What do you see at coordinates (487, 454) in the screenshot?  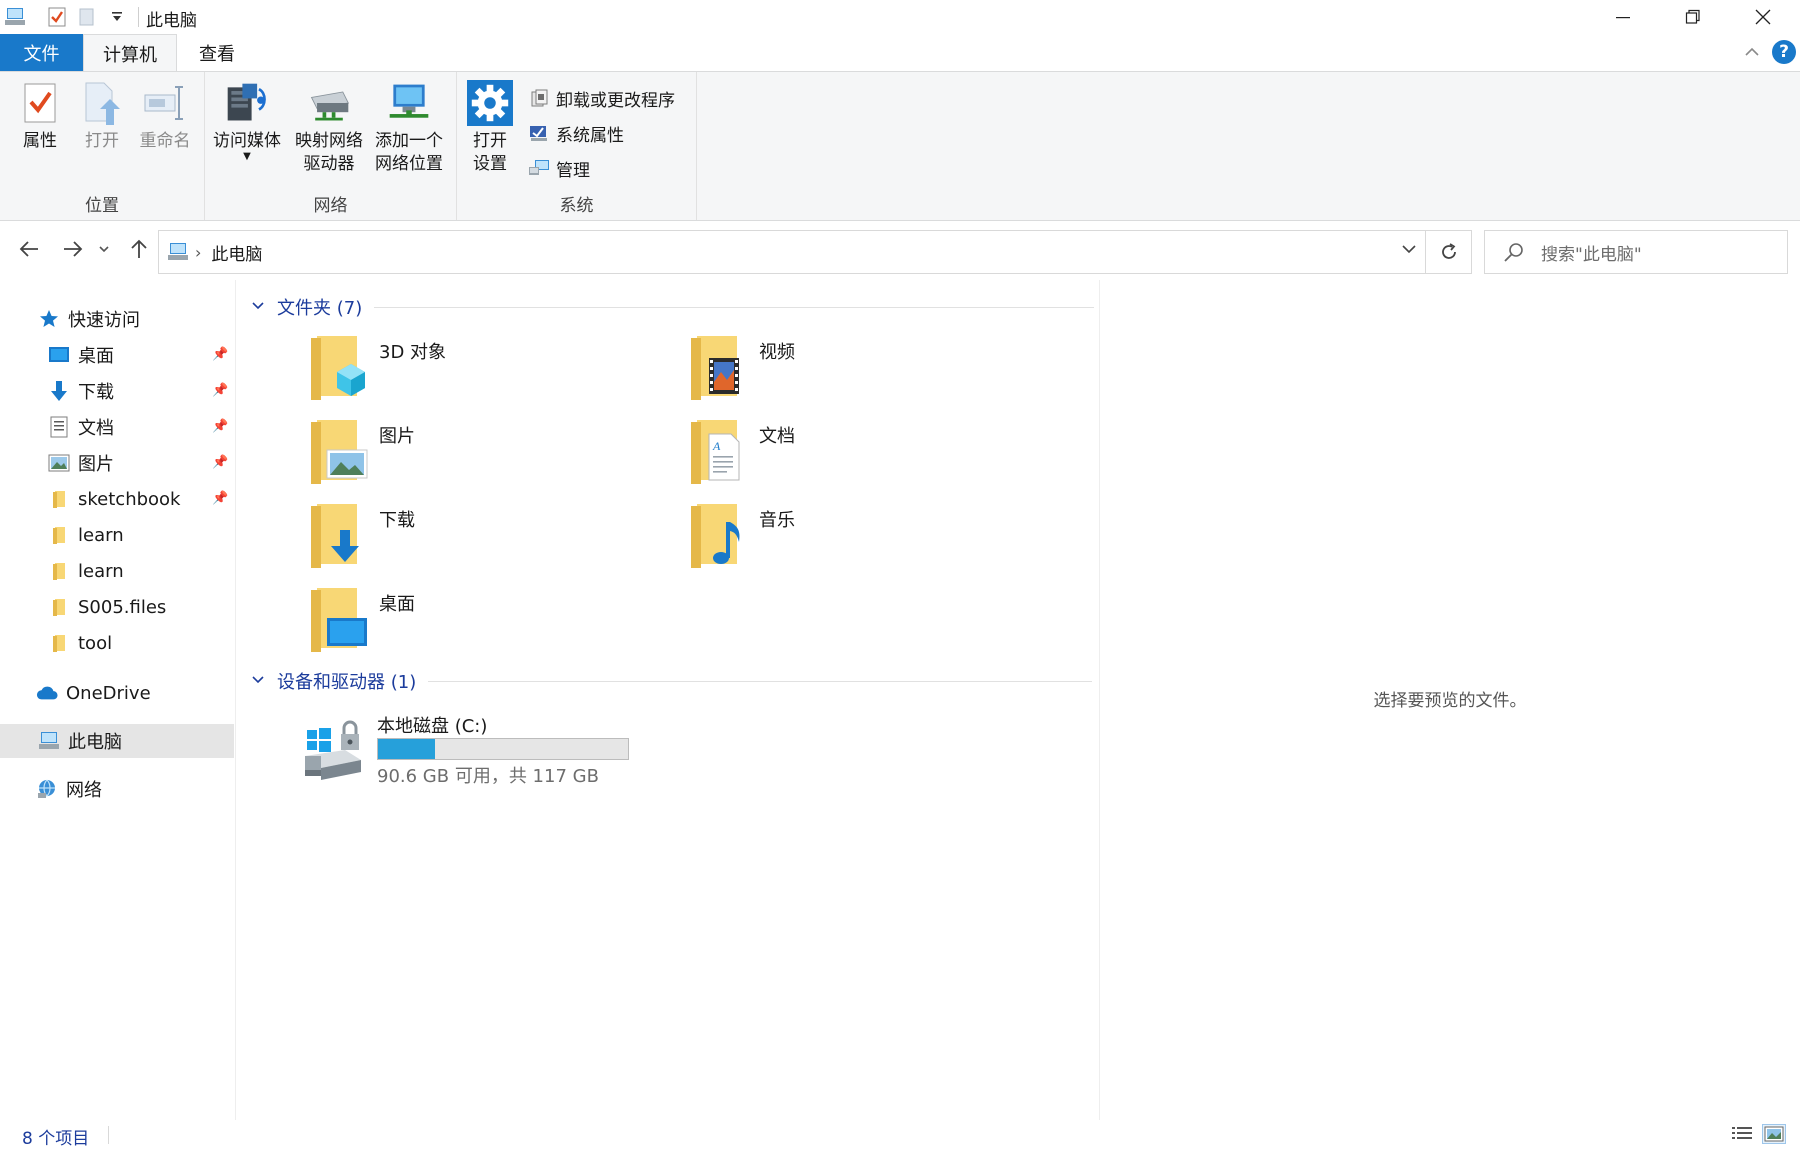 I see `folder-tile-pictures: 图片` at bounding box center [487, 454].